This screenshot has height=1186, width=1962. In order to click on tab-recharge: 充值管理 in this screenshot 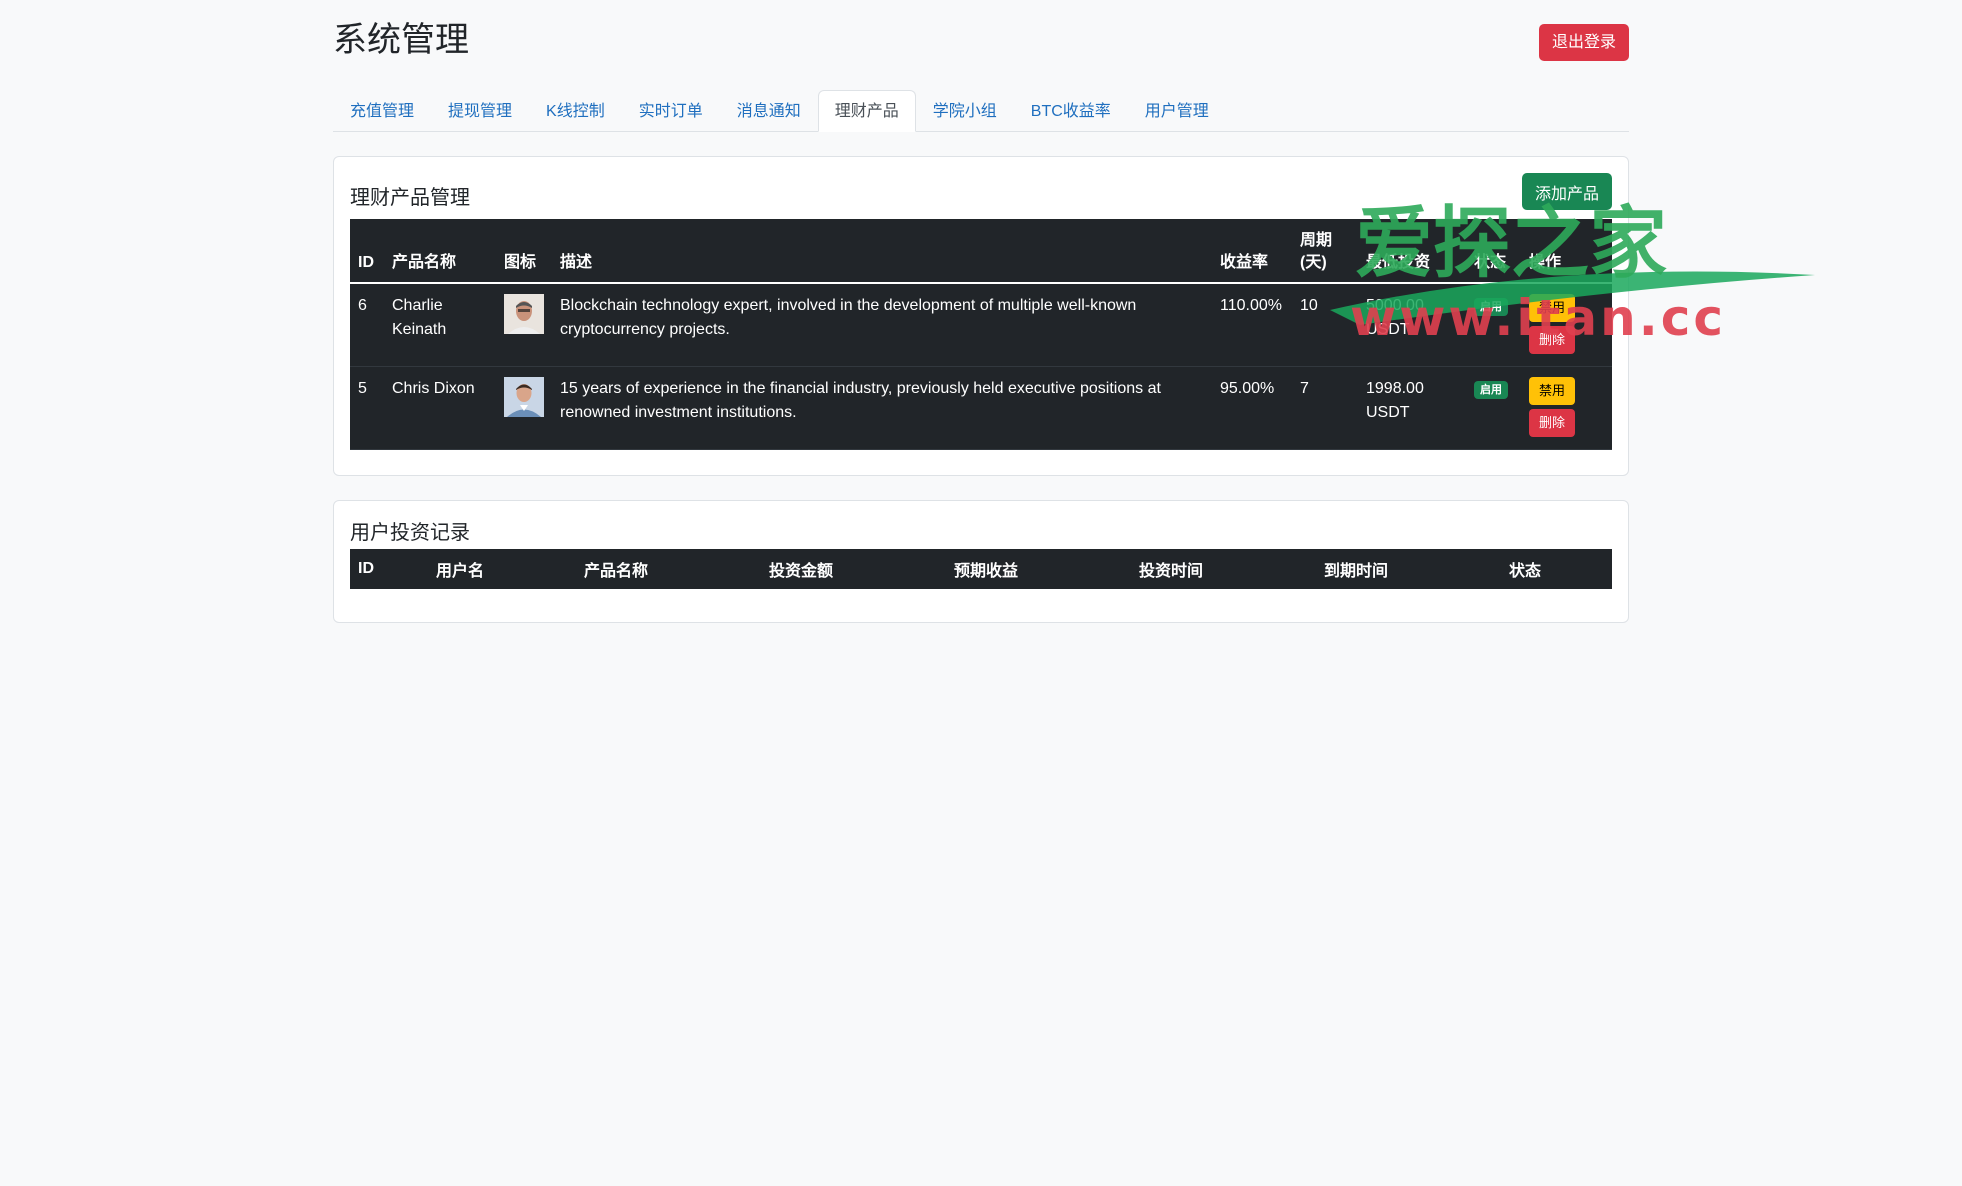, I will do `click(382, 110)`.